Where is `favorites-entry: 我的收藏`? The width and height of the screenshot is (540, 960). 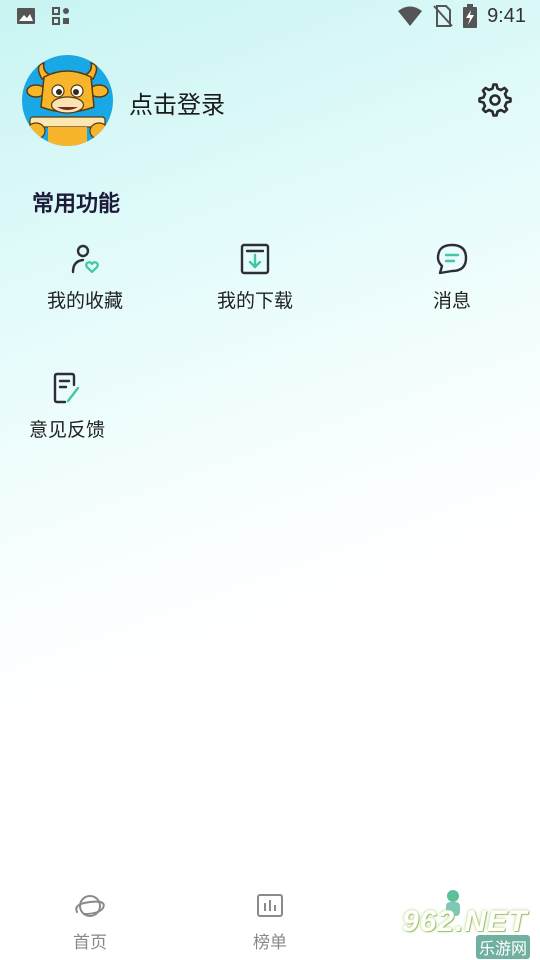
favorites-entry: 我的收藏 is located at coordinates (85, 277).